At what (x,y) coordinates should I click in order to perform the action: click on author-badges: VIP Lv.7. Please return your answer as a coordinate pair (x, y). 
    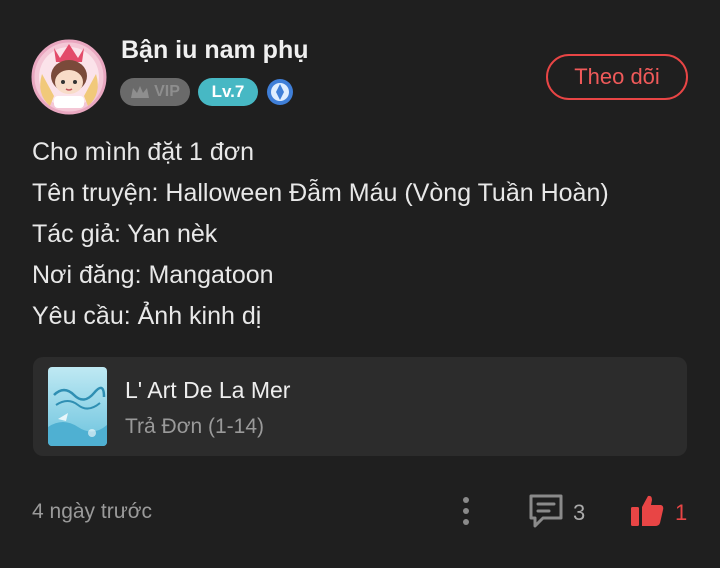
    Looking at the image, I should click on (207, 92).